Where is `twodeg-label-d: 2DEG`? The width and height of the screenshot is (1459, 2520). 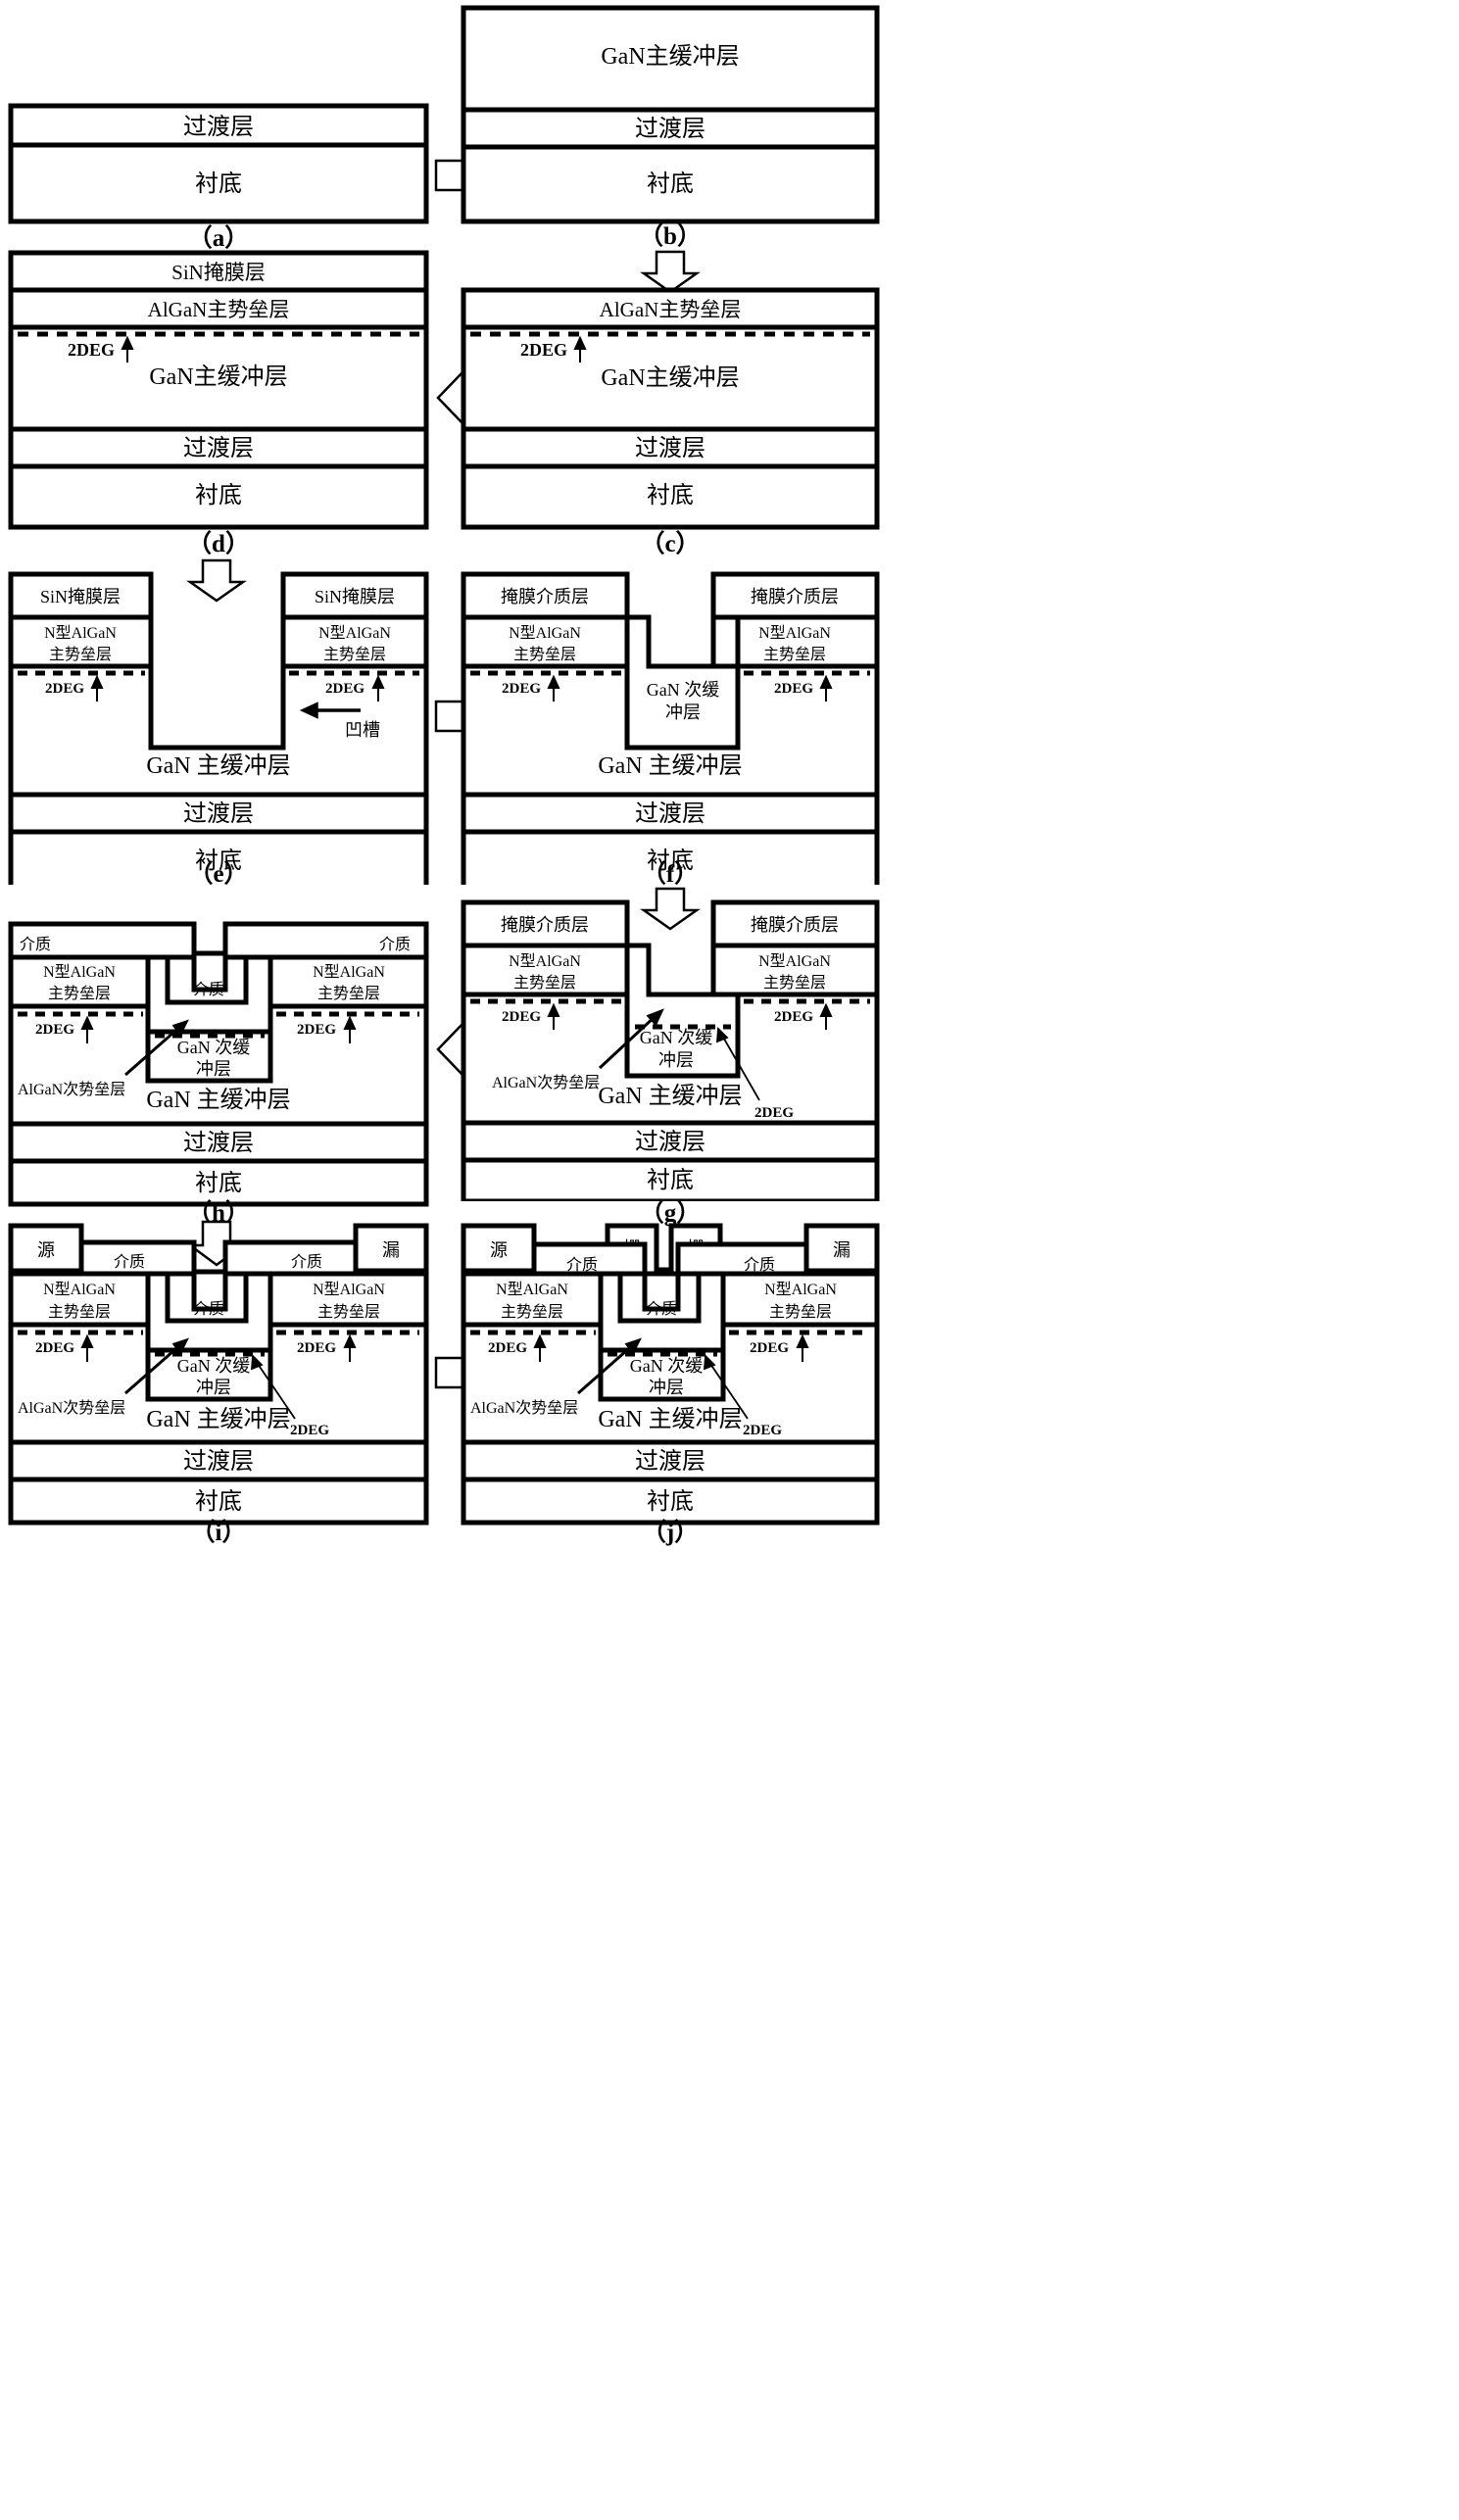 twodeg-label-d: 2DEG is located at coordinates (91, 350).